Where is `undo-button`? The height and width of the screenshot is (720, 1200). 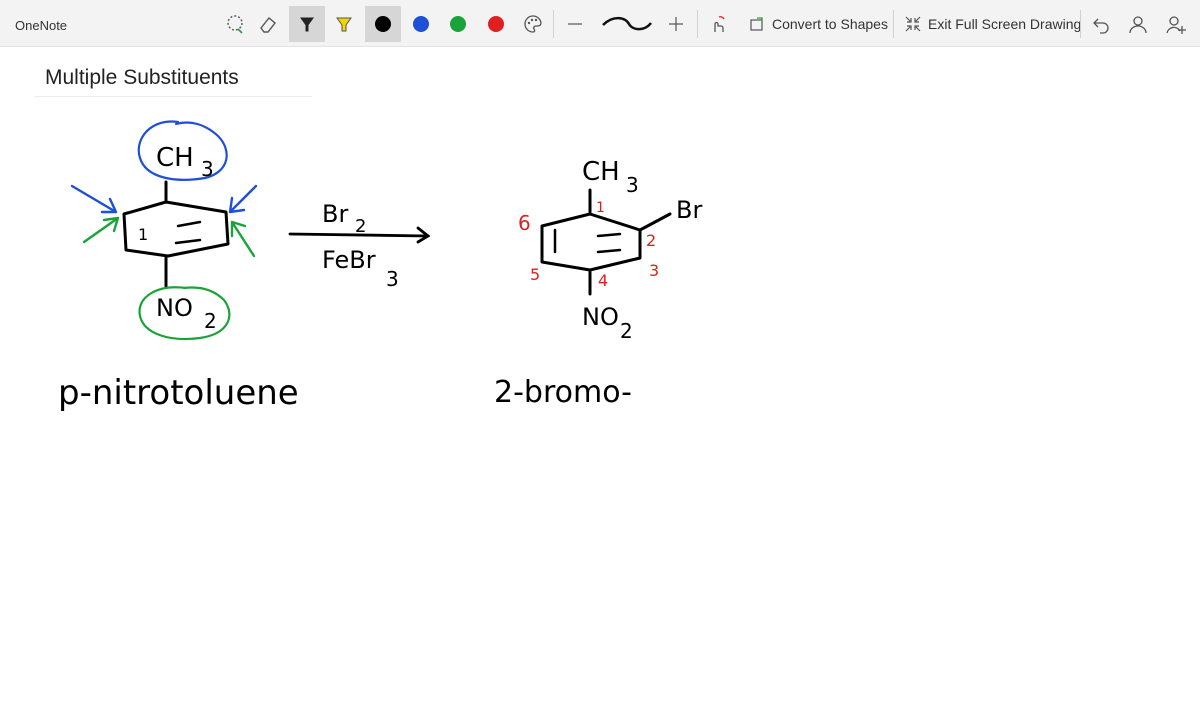
undo-button is located at coordinates (1101, 24).